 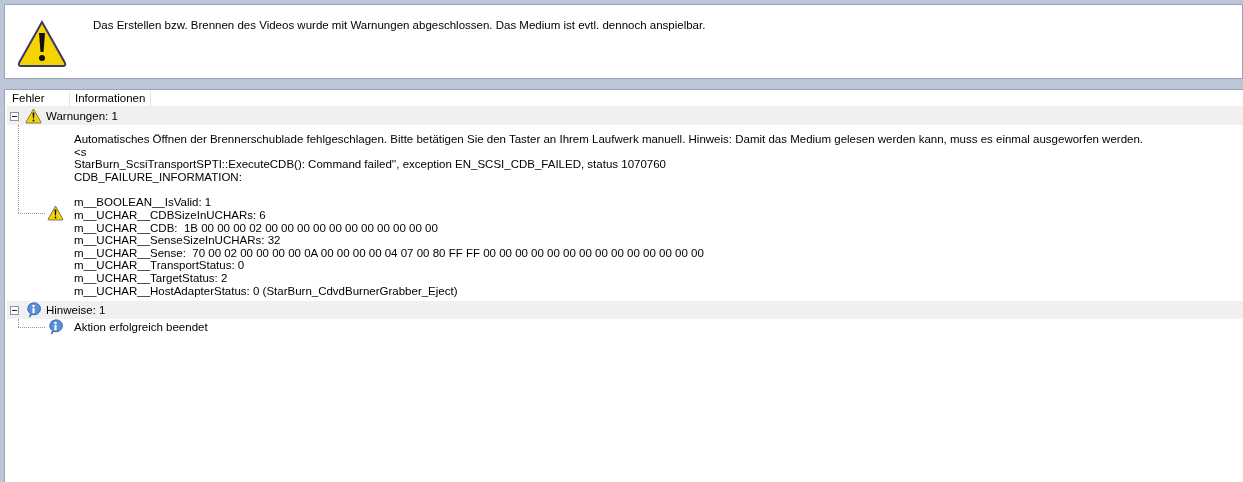 What do you see at coordinates (625, 310) in the screenshot?
I see `tree-group-row: Hinweise: 1` at bounding box center [625, 310].